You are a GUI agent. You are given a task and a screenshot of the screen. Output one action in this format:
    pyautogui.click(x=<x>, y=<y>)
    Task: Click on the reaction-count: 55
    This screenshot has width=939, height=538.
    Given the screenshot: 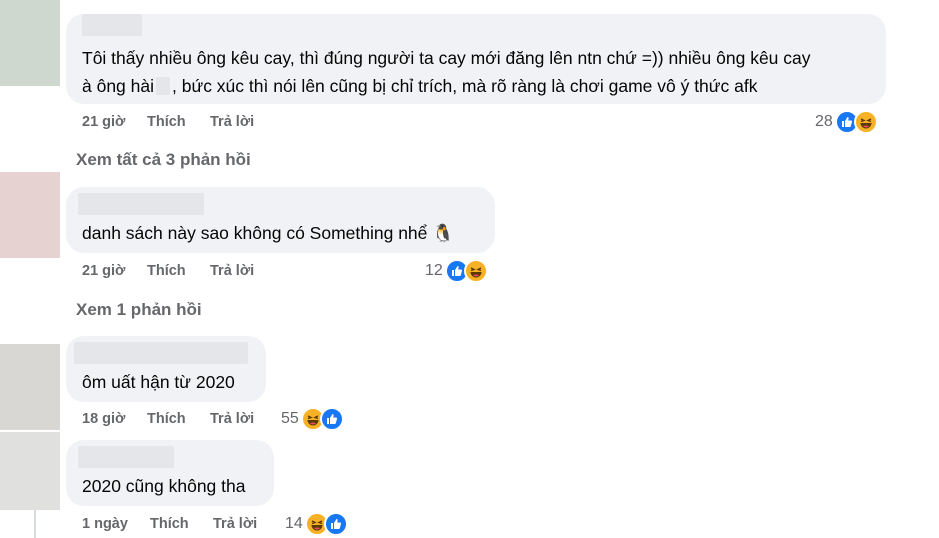 What is the action you would take?
    pyautogui.click(x=290, y=418)
    